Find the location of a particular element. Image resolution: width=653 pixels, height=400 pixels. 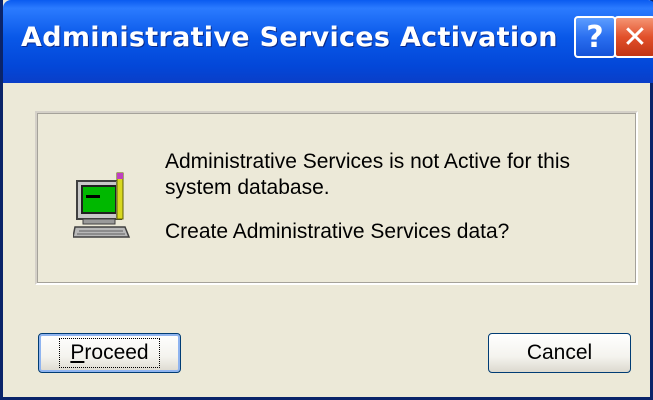

proceed-button-label: Proceed is located at coordinates (109, 353).